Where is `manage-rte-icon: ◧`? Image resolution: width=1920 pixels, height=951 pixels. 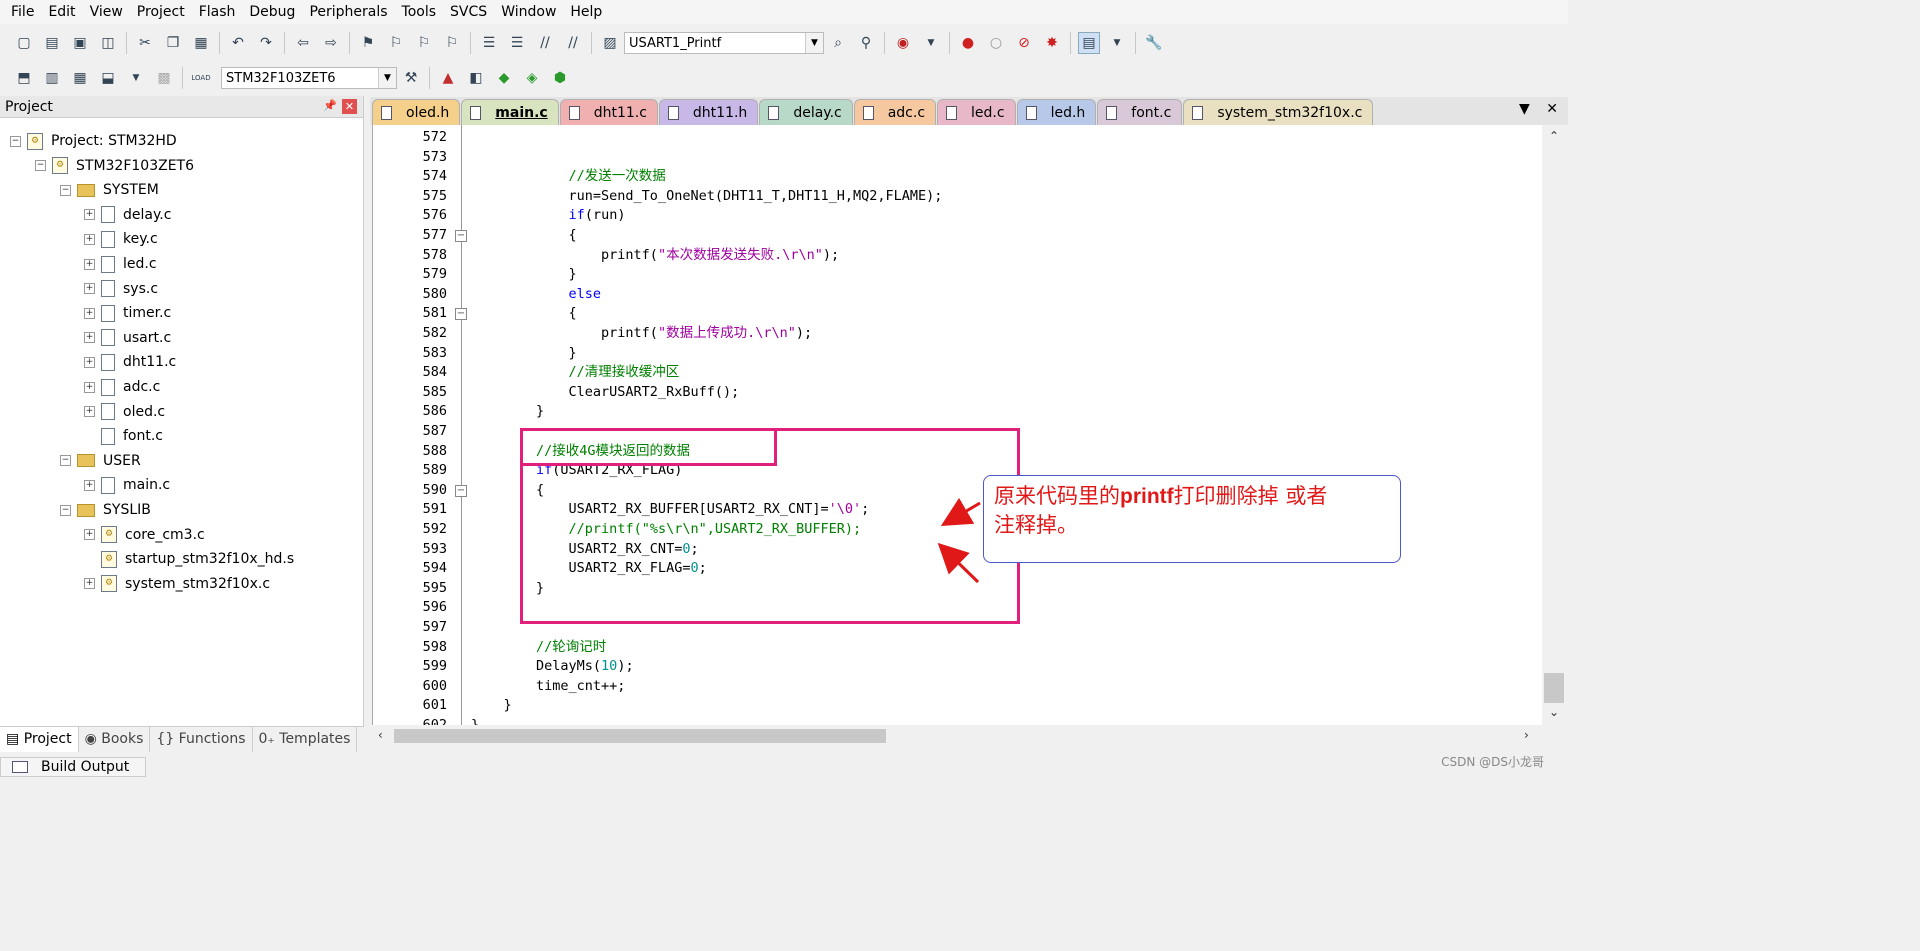
manage-rte-icon: ◧ is located at coordinates (476, 78).